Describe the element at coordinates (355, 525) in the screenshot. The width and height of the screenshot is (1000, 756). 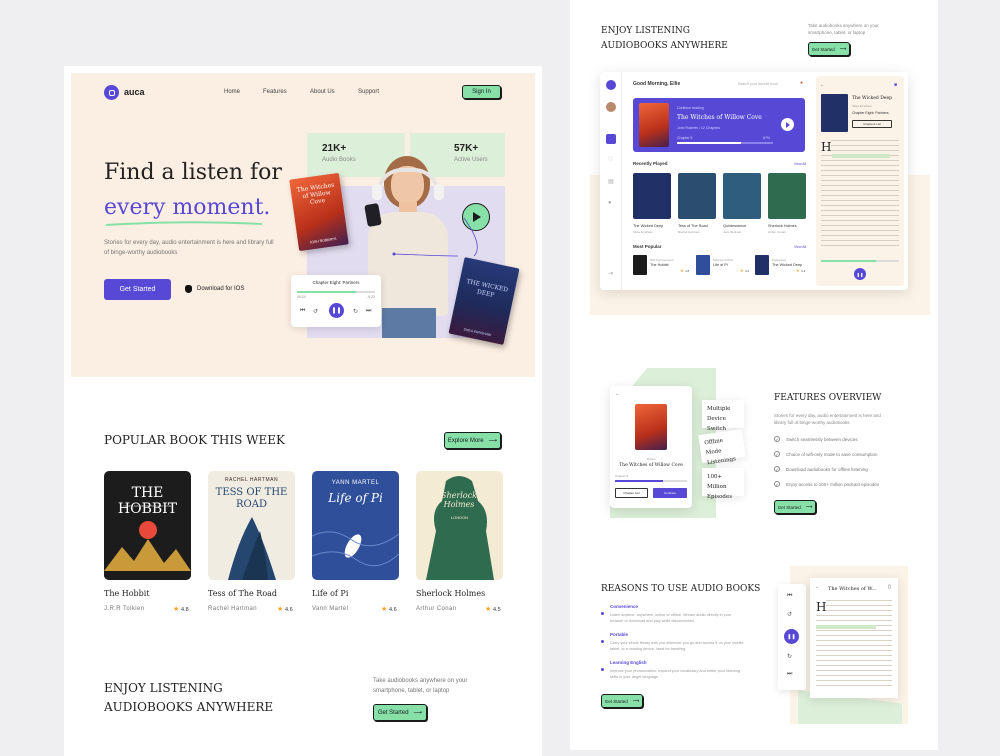
I see `book-cover-life-of-pi: YANN MARTEL Life of Pi` at that location.